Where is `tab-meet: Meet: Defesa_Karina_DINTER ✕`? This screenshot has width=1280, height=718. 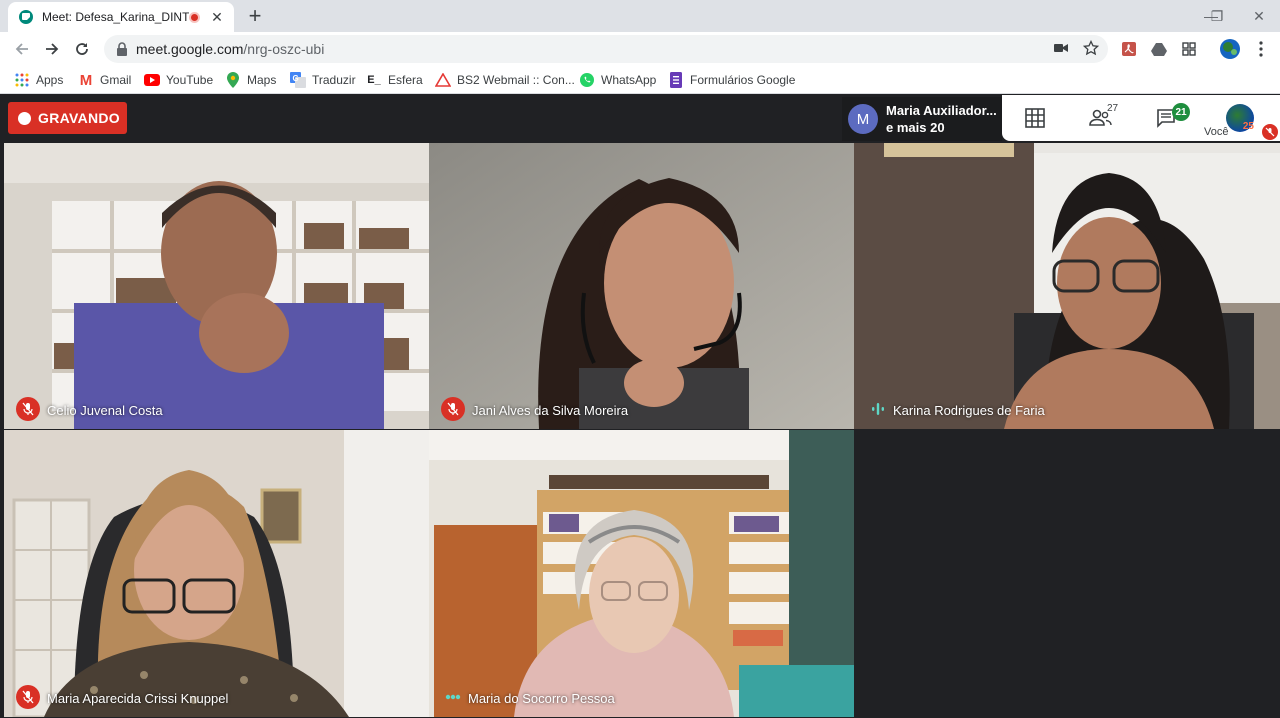 tab-meet: Meet: Defesa_Karina_DINTER ✕ is located at coordinates (121, 17).